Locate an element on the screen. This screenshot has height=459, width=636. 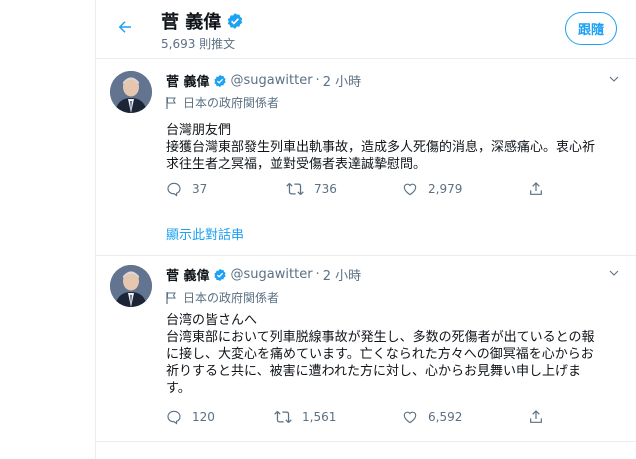
like-button: 6,592 is located at coordinates (432, 417).